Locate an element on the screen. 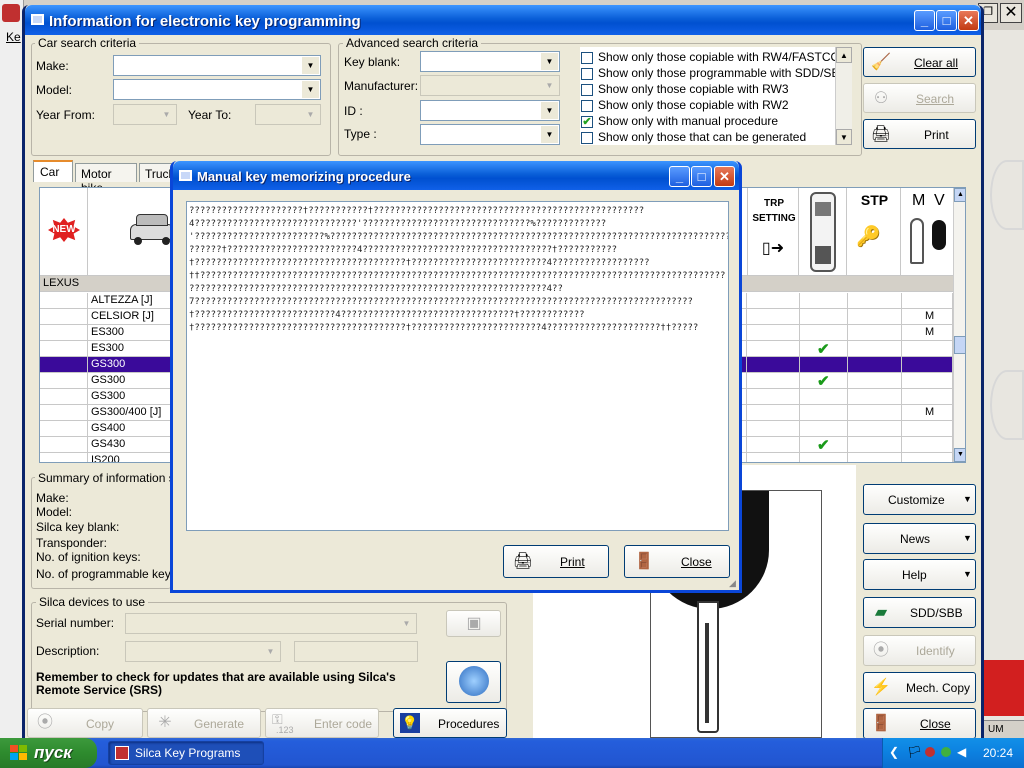 This screenshot has width=1024, height=768. grid-scrollbar: ▲ ▼ is located at coordinates (959, 325).